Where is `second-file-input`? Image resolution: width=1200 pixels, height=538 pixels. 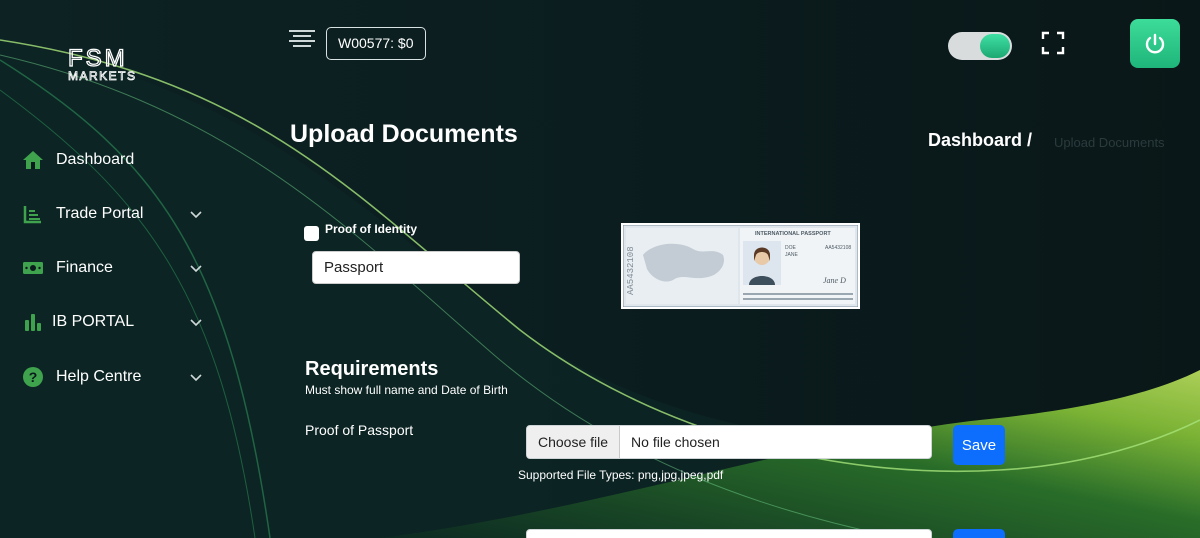
second-file-input is located at coordinates (729, 533).